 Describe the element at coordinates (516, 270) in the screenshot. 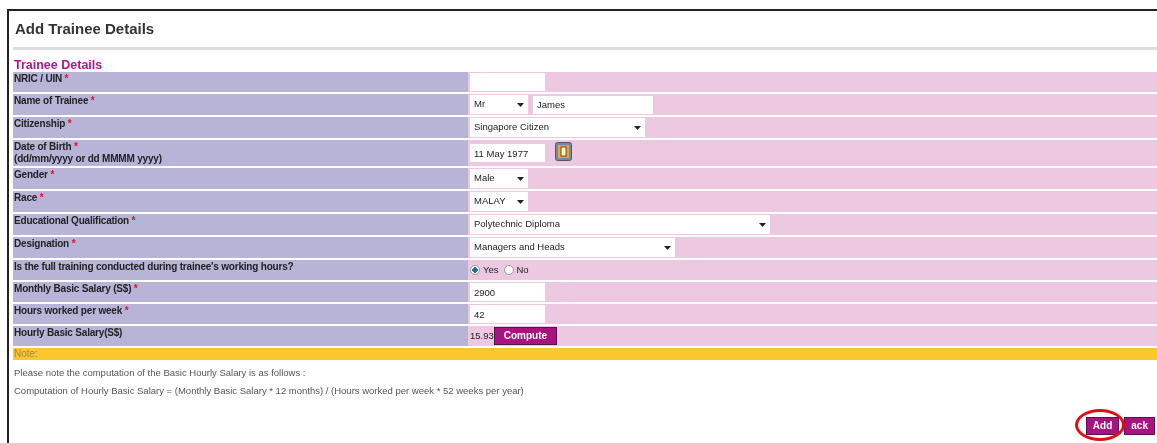

I see `radio-option: No` at that location.